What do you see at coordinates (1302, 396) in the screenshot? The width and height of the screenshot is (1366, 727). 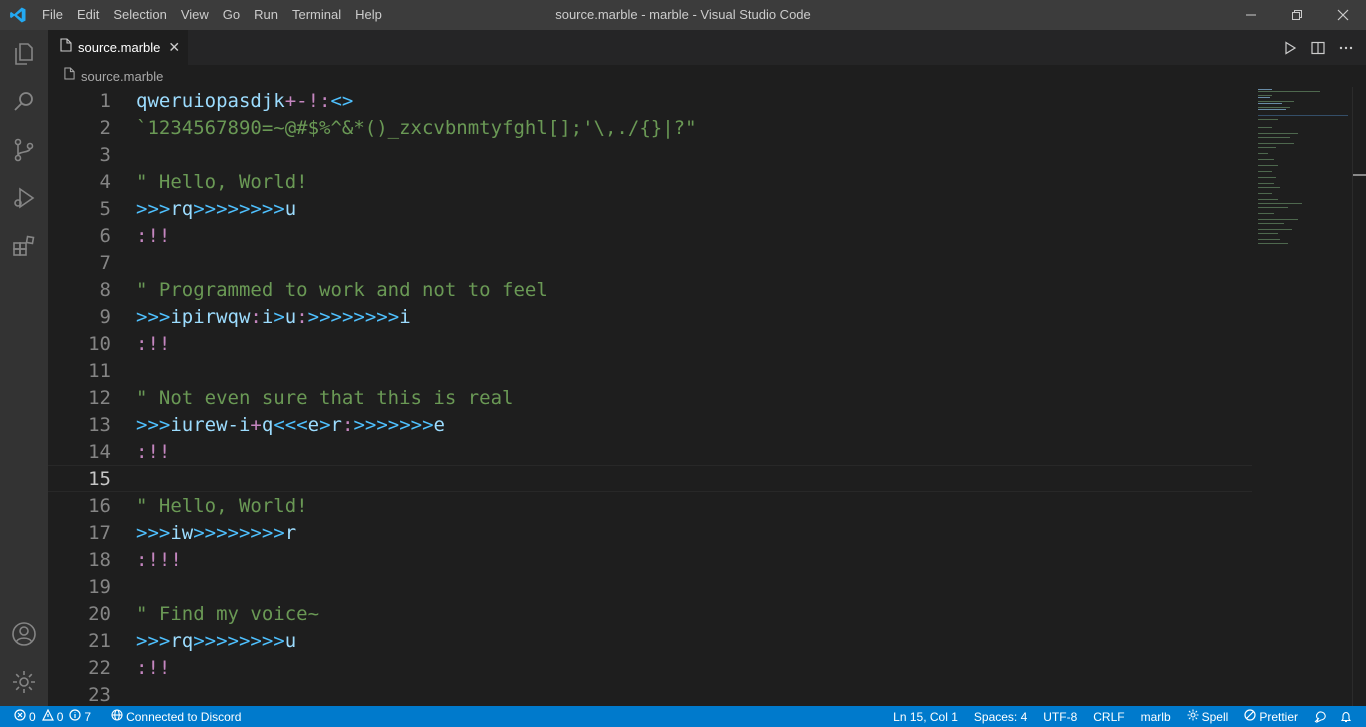 I see `minimap` at bounding box center [1302, 396].